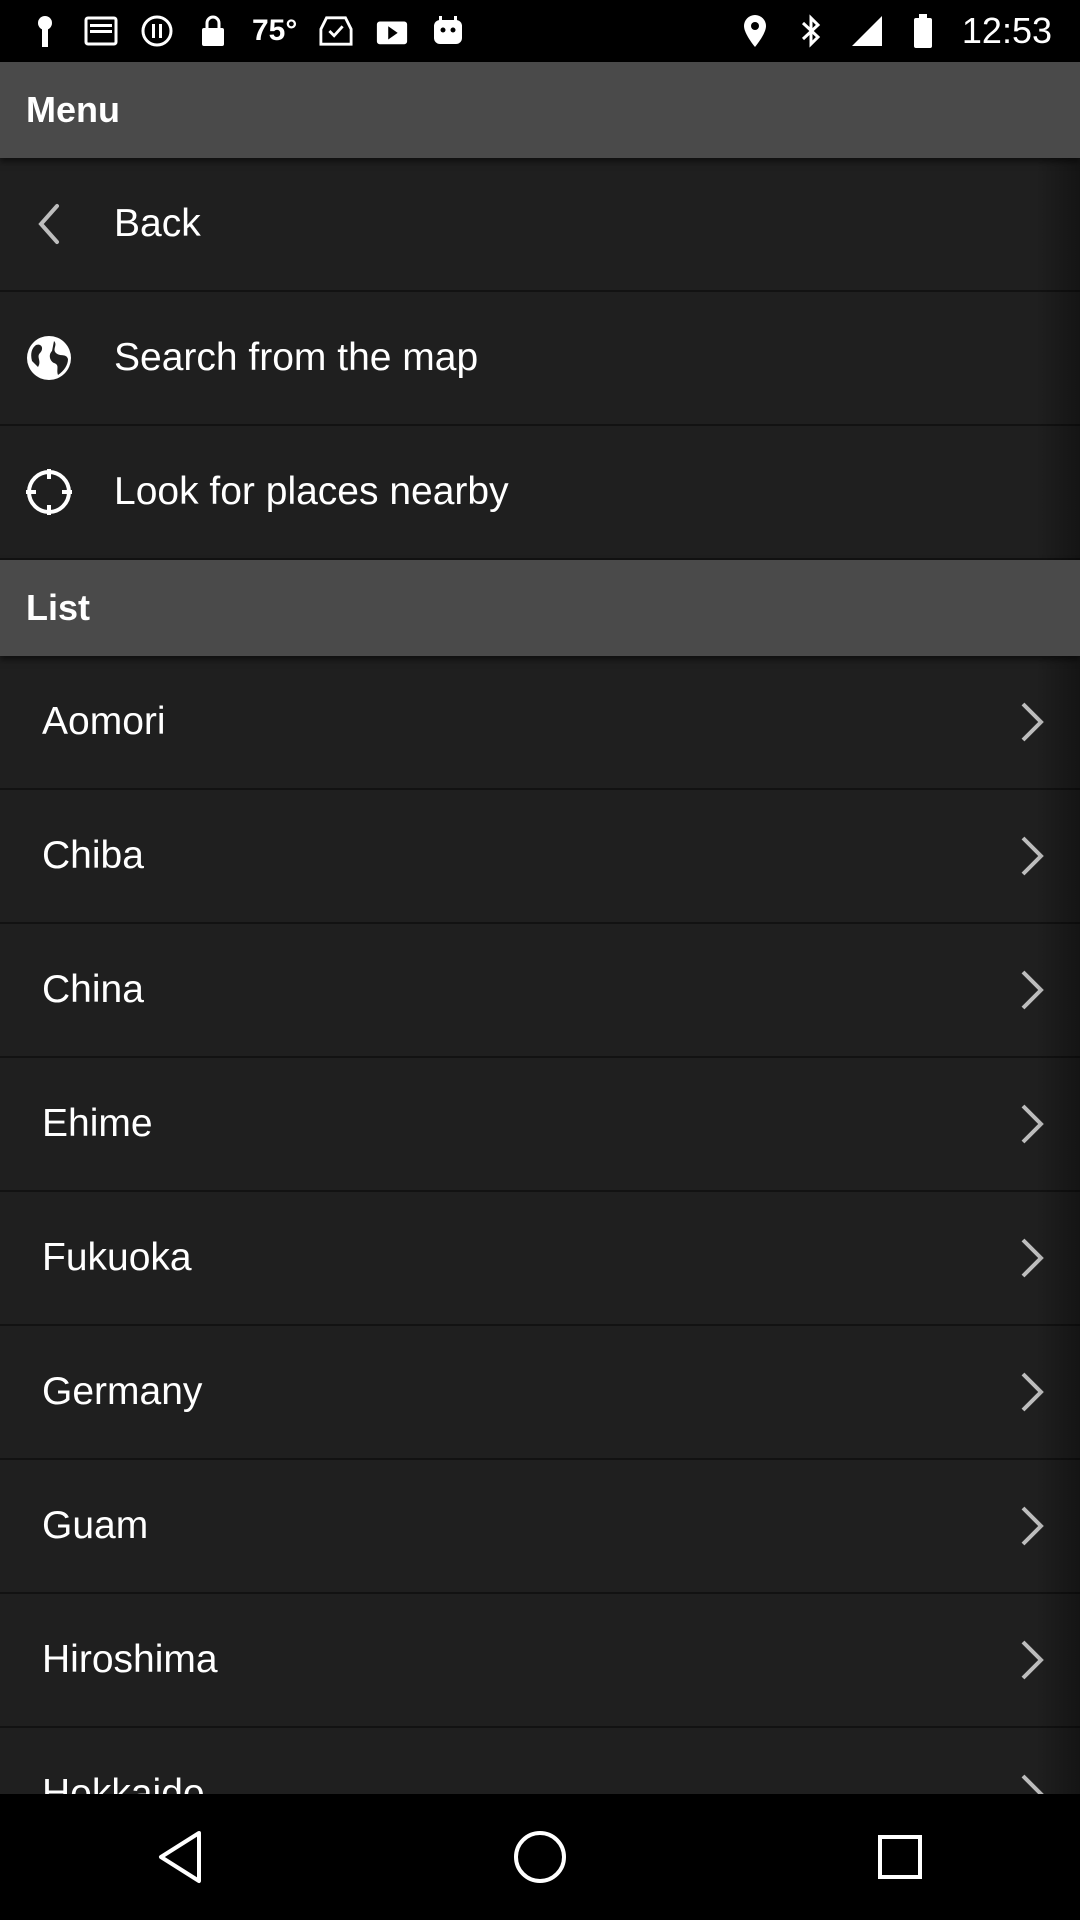 This screenshot has width=1080, height=1920. What do you see at coordinates (117, 1257) in the screenshot?
I see `list-item-label: Fukuoka` at bounding box center [117, 1257].